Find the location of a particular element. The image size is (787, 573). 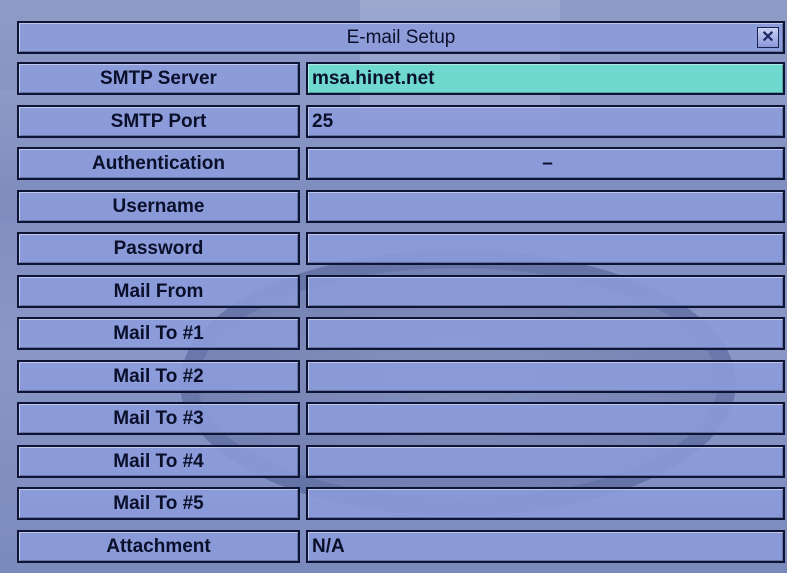

row-mail-to-2: Mail To #2 is located at coordinates (401, 376).